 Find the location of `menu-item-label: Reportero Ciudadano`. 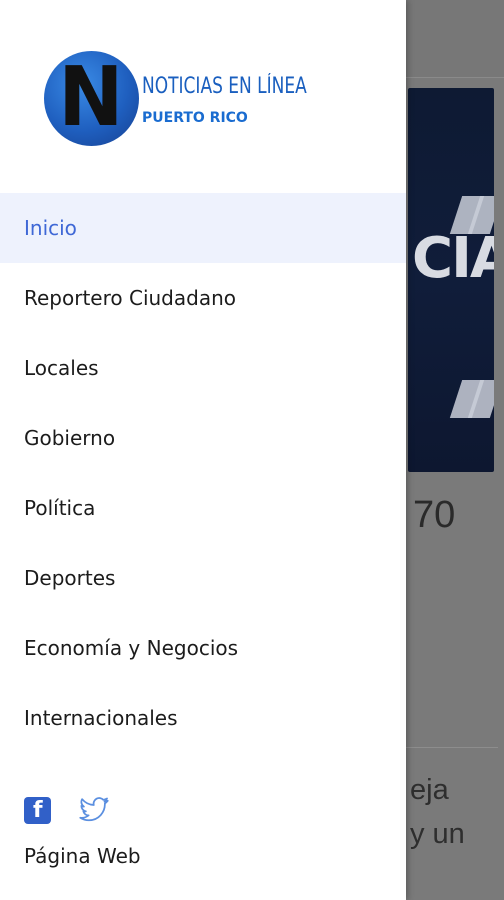

menu-item-label: Reportero Ciudadano is located at coordinates (130, 298).